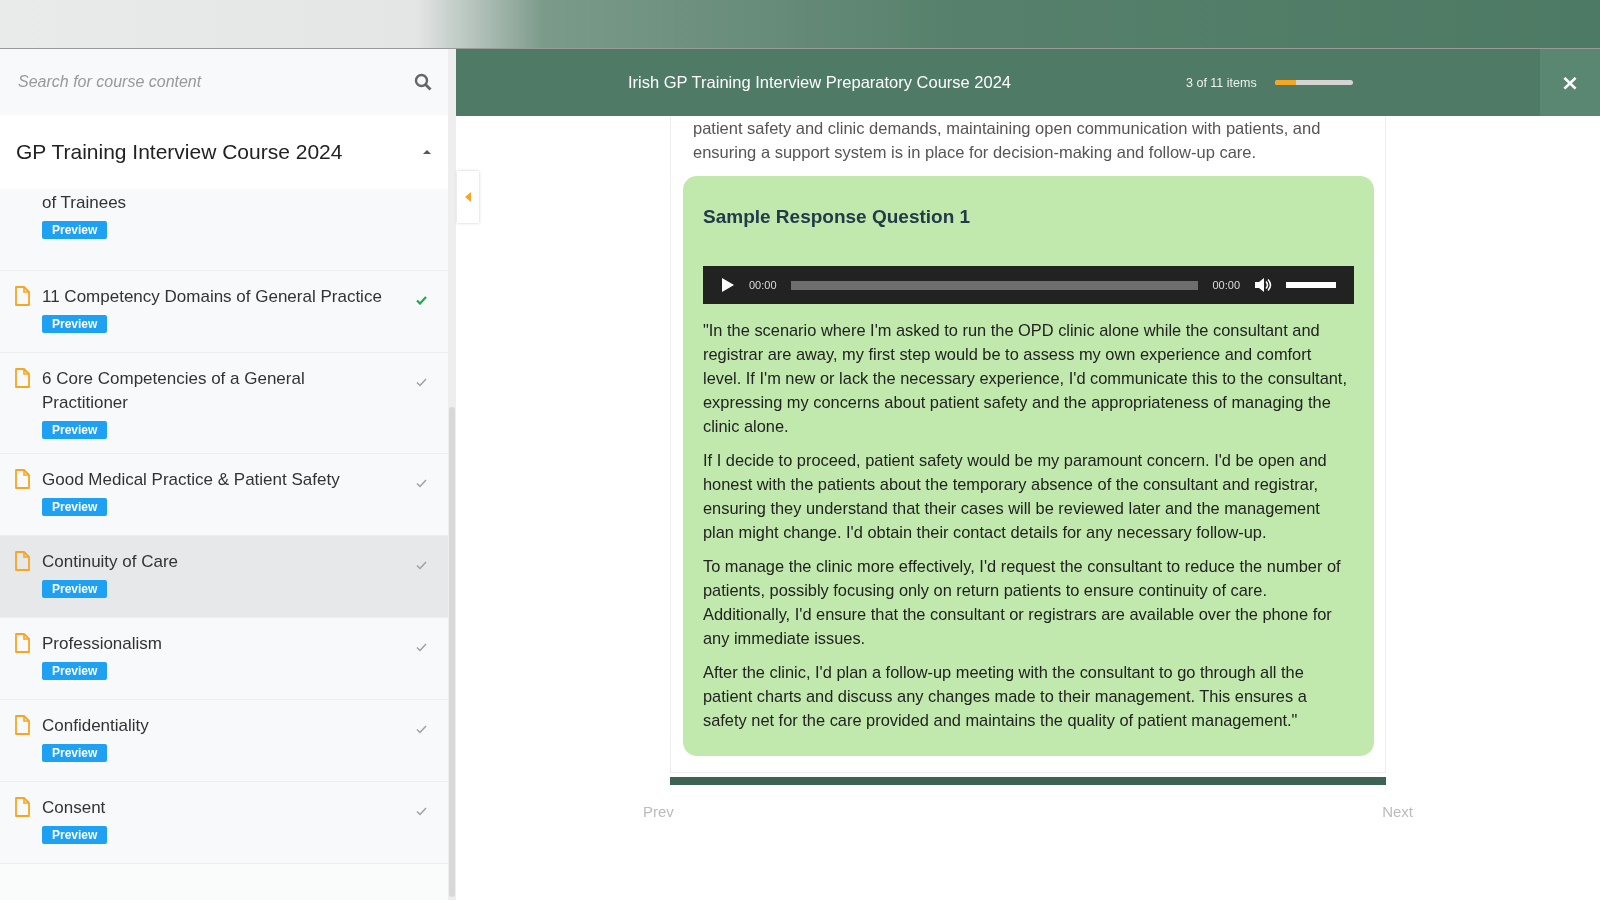  Describe the element at coordinates (102, 644) in the screenshot. I see `lesson-title: Professionalism` at that location.